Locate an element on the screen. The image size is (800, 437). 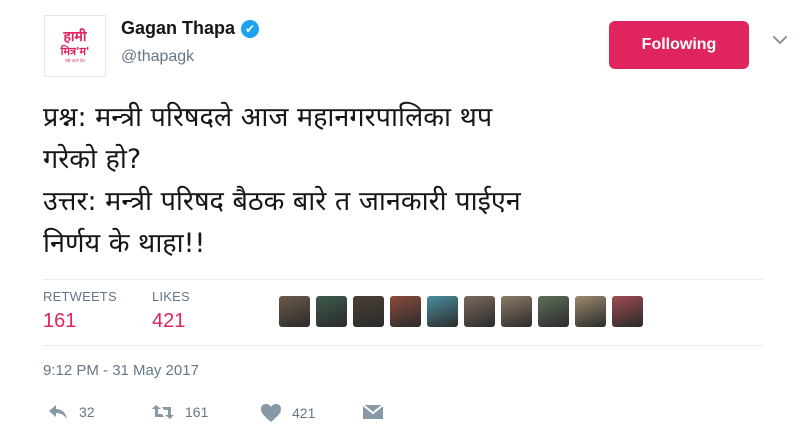
reply-icon is located at coordinates (58, 412).